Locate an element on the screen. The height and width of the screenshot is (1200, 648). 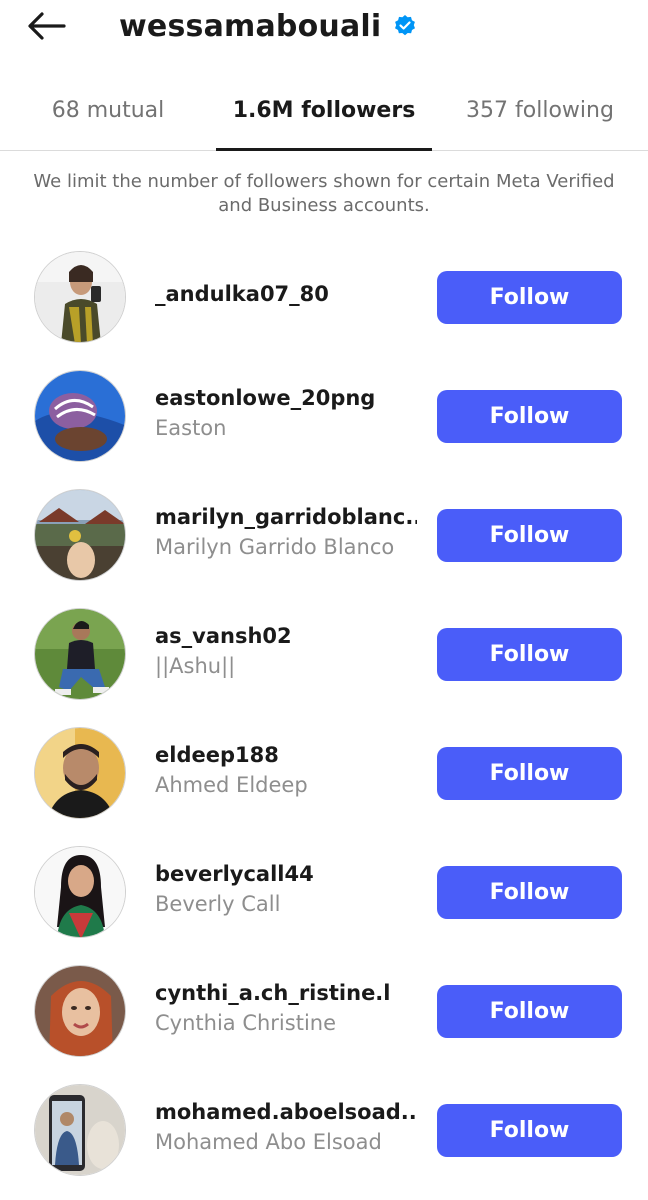
follower-names: eldeep188 Ahmed Eldeep is located at coordinates (286, 770).